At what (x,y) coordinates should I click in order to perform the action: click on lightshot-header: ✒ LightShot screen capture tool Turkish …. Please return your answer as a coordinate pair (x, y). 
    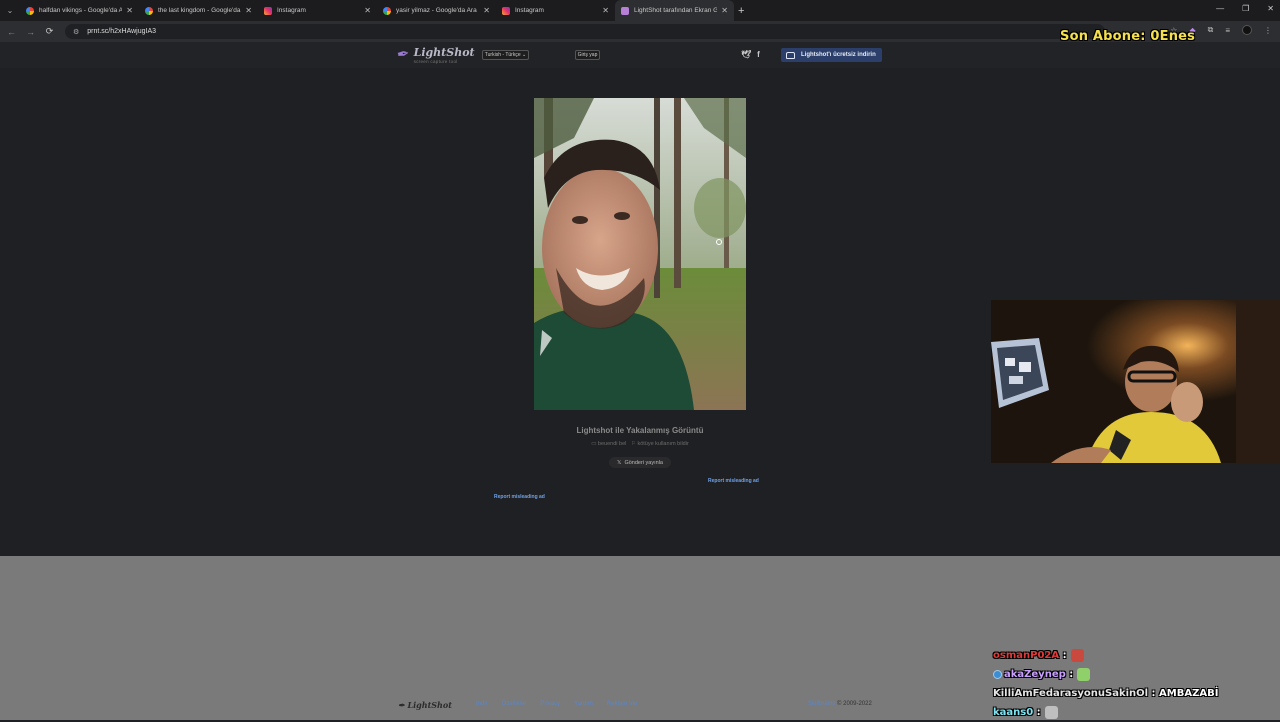
    Looking at the image, I should click on (640, 55).